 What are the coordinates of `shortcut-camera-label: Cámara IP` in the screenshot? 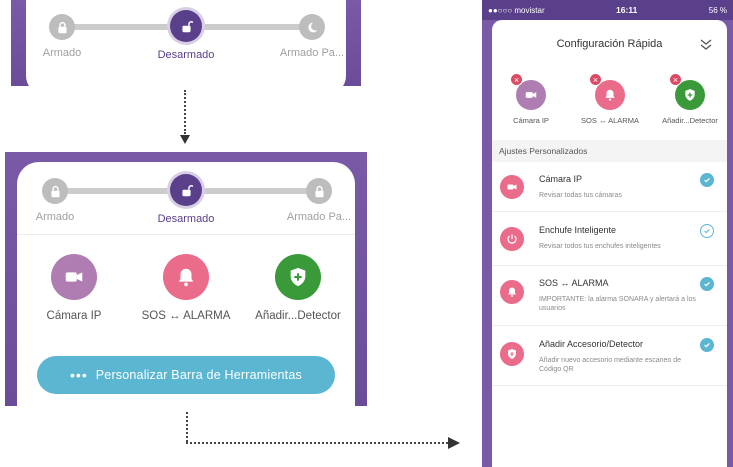 It's located at (531, 120).